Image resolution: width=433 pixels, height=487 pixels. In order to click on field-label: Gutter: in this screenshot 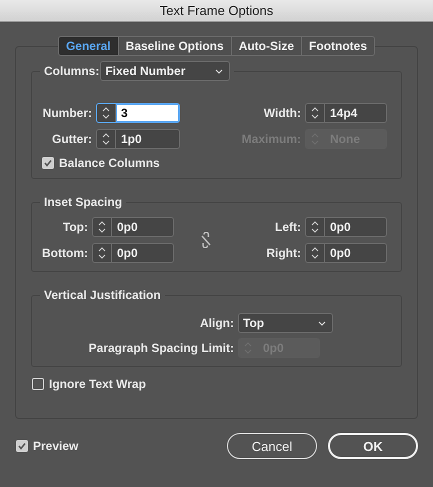, I will do `click(71, 139)`.